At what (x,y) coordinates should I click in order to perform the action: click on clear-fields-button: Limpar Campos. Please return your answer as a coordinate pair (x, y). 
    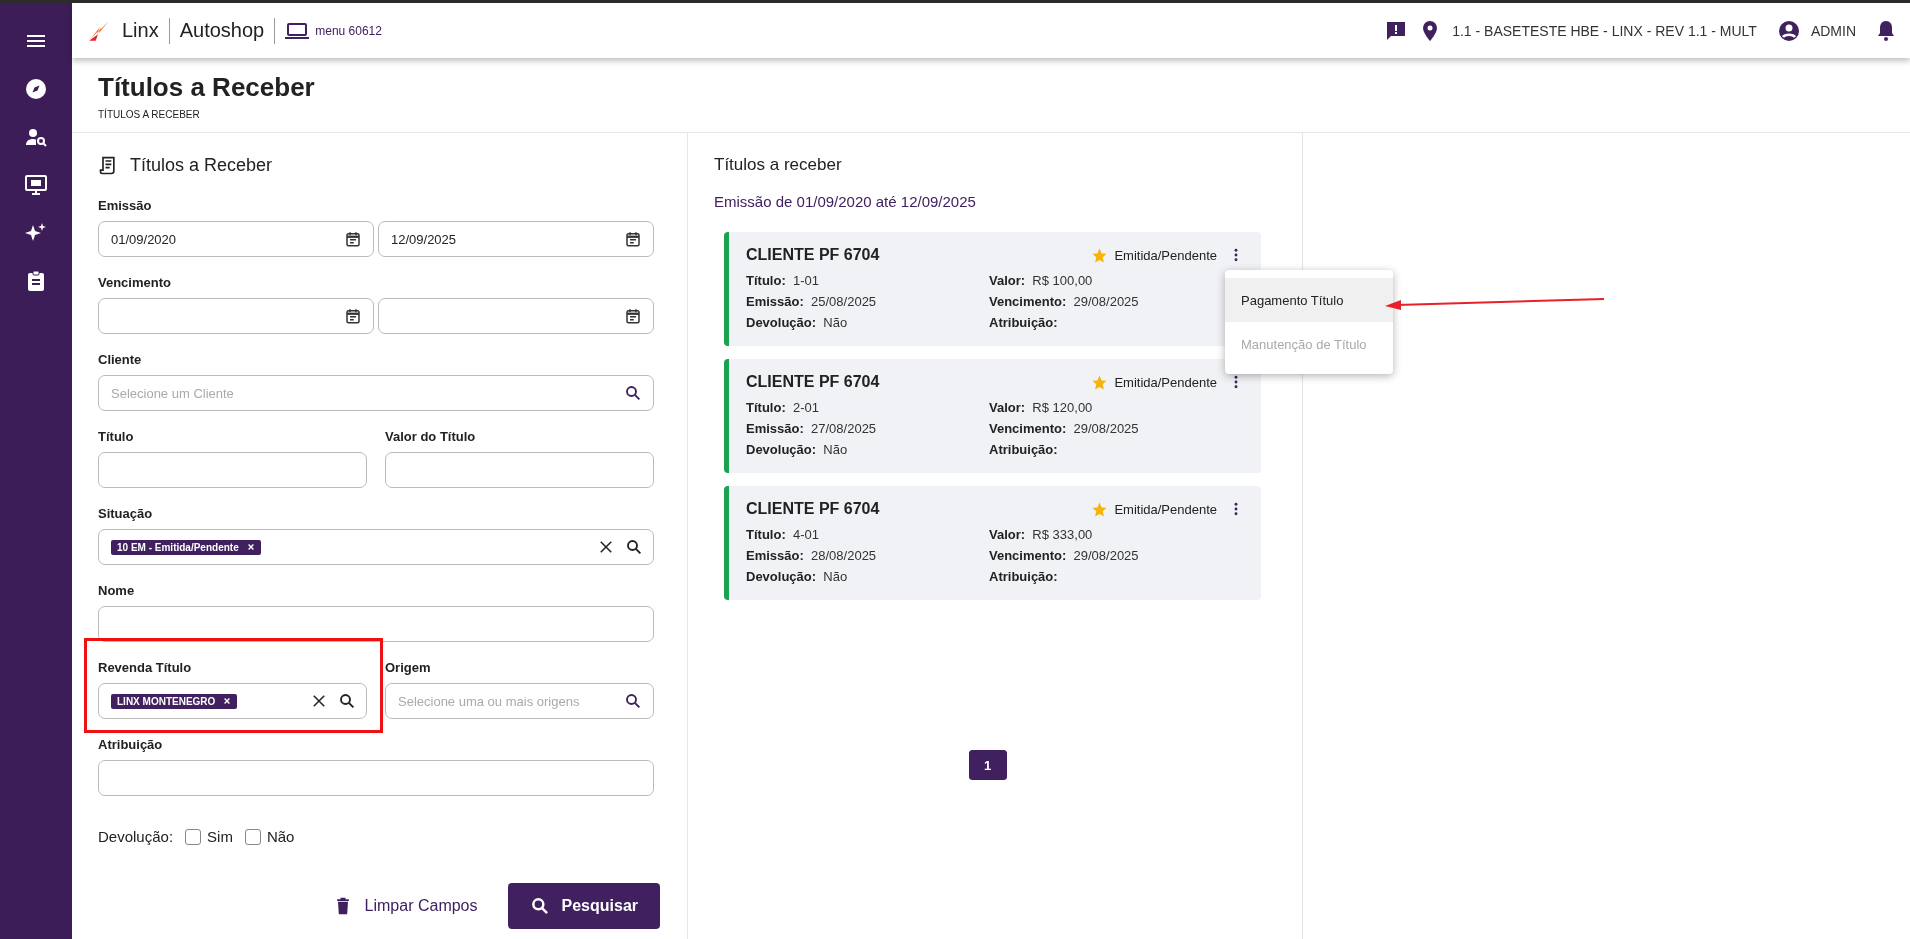
    Looking at the image, I should click on (405, 906).